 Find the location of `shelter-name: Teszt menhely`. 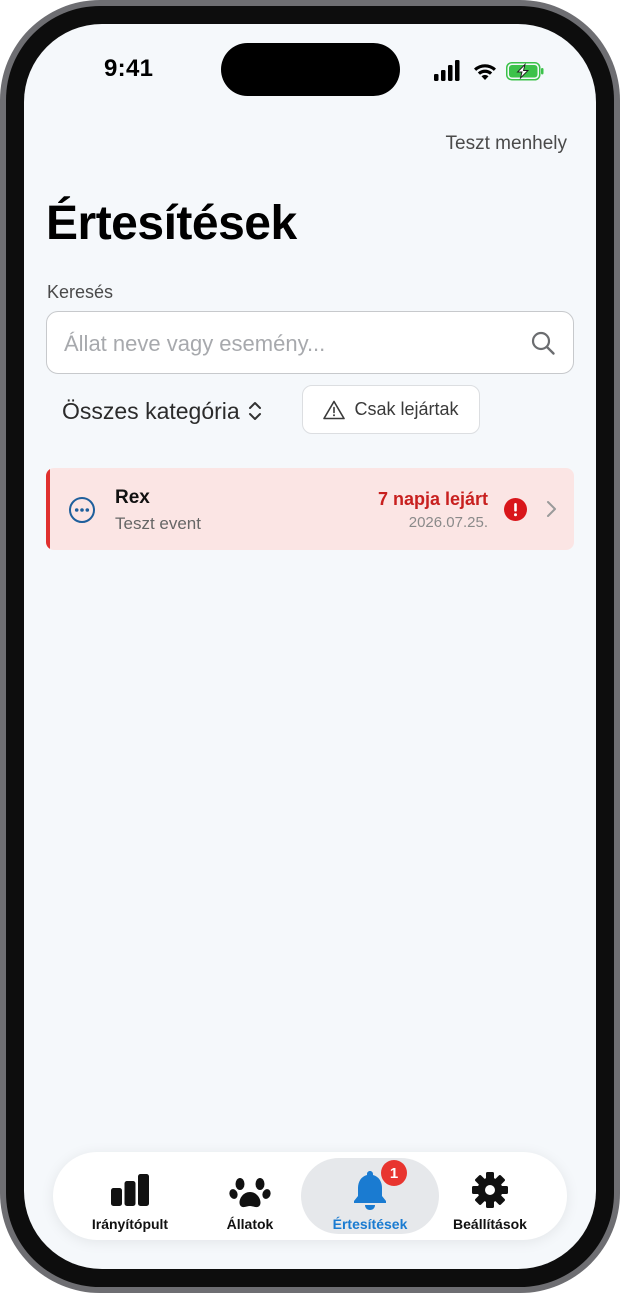

shelter-name: Teszt menhely is located at coordinates (506, 144).